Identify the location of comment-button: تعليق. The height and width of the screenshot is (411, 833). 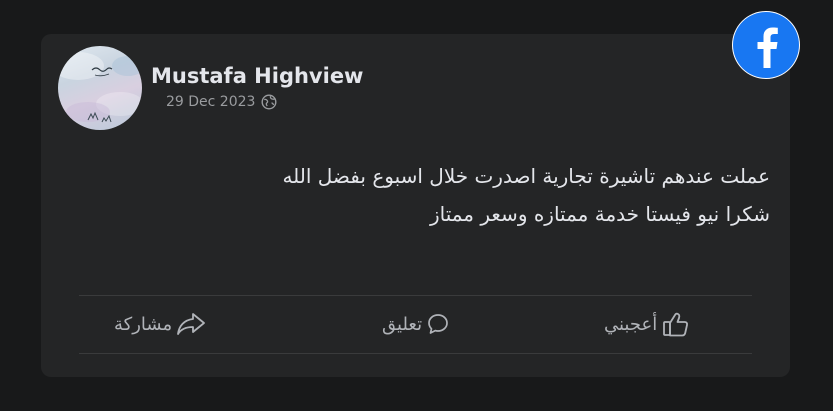
(416, 324).